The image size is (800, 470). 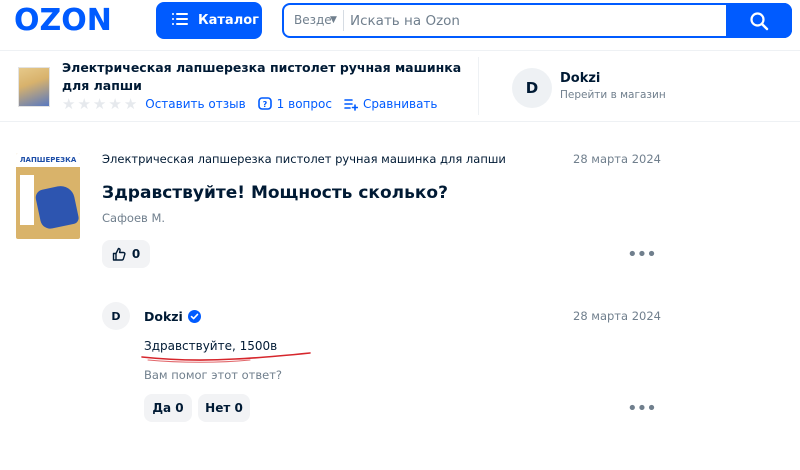 I want to click on questions-link: ? 1 вопрос, so click(x=294, y=104).